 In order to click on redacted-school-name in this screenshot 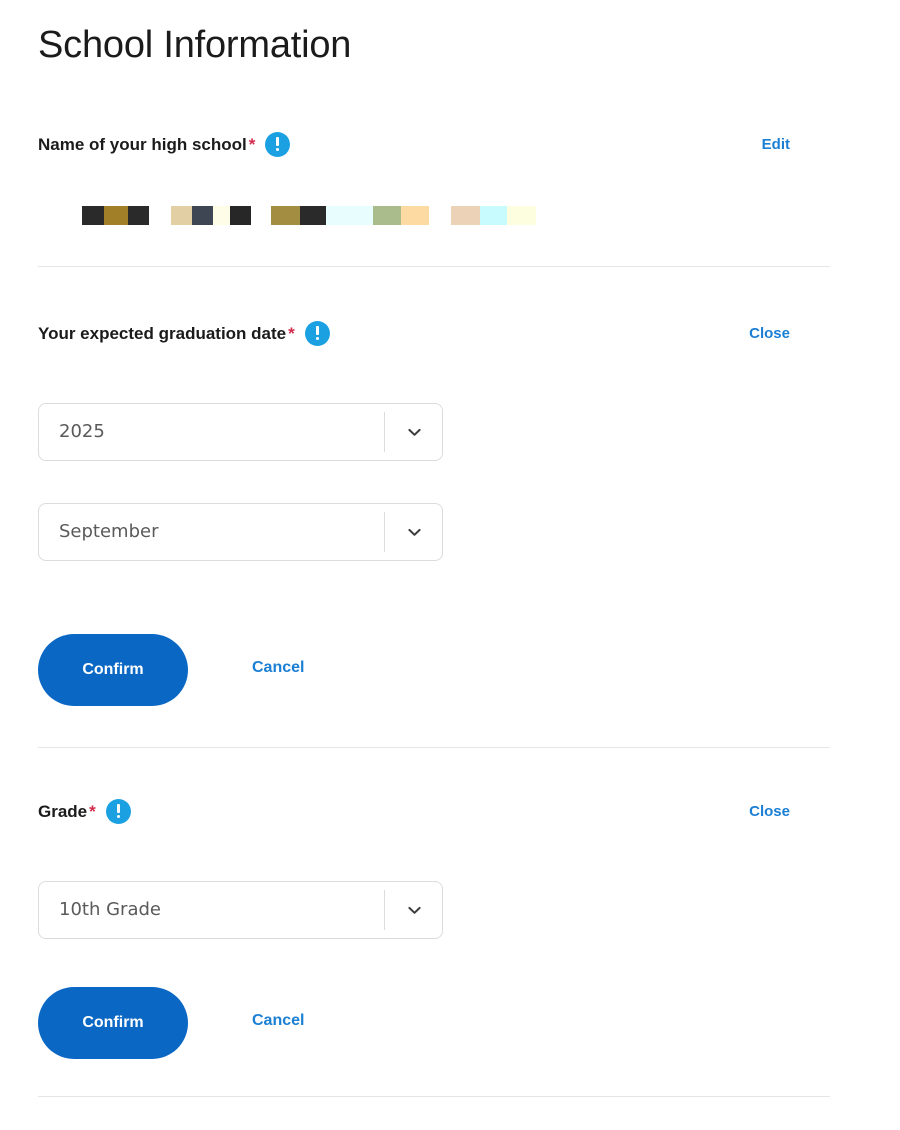, I will do `click(309, 215)`.